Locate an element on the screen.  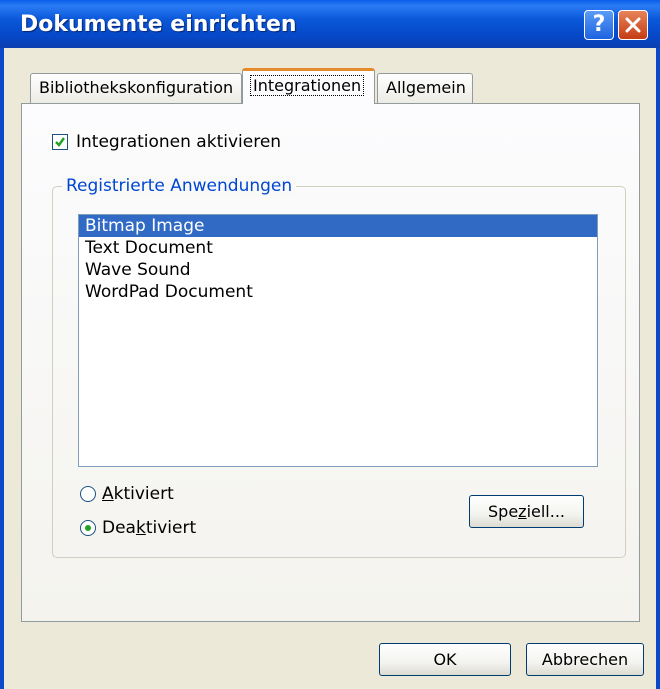
radio-label: Deaktiviert is located at coordinates (149, 528).